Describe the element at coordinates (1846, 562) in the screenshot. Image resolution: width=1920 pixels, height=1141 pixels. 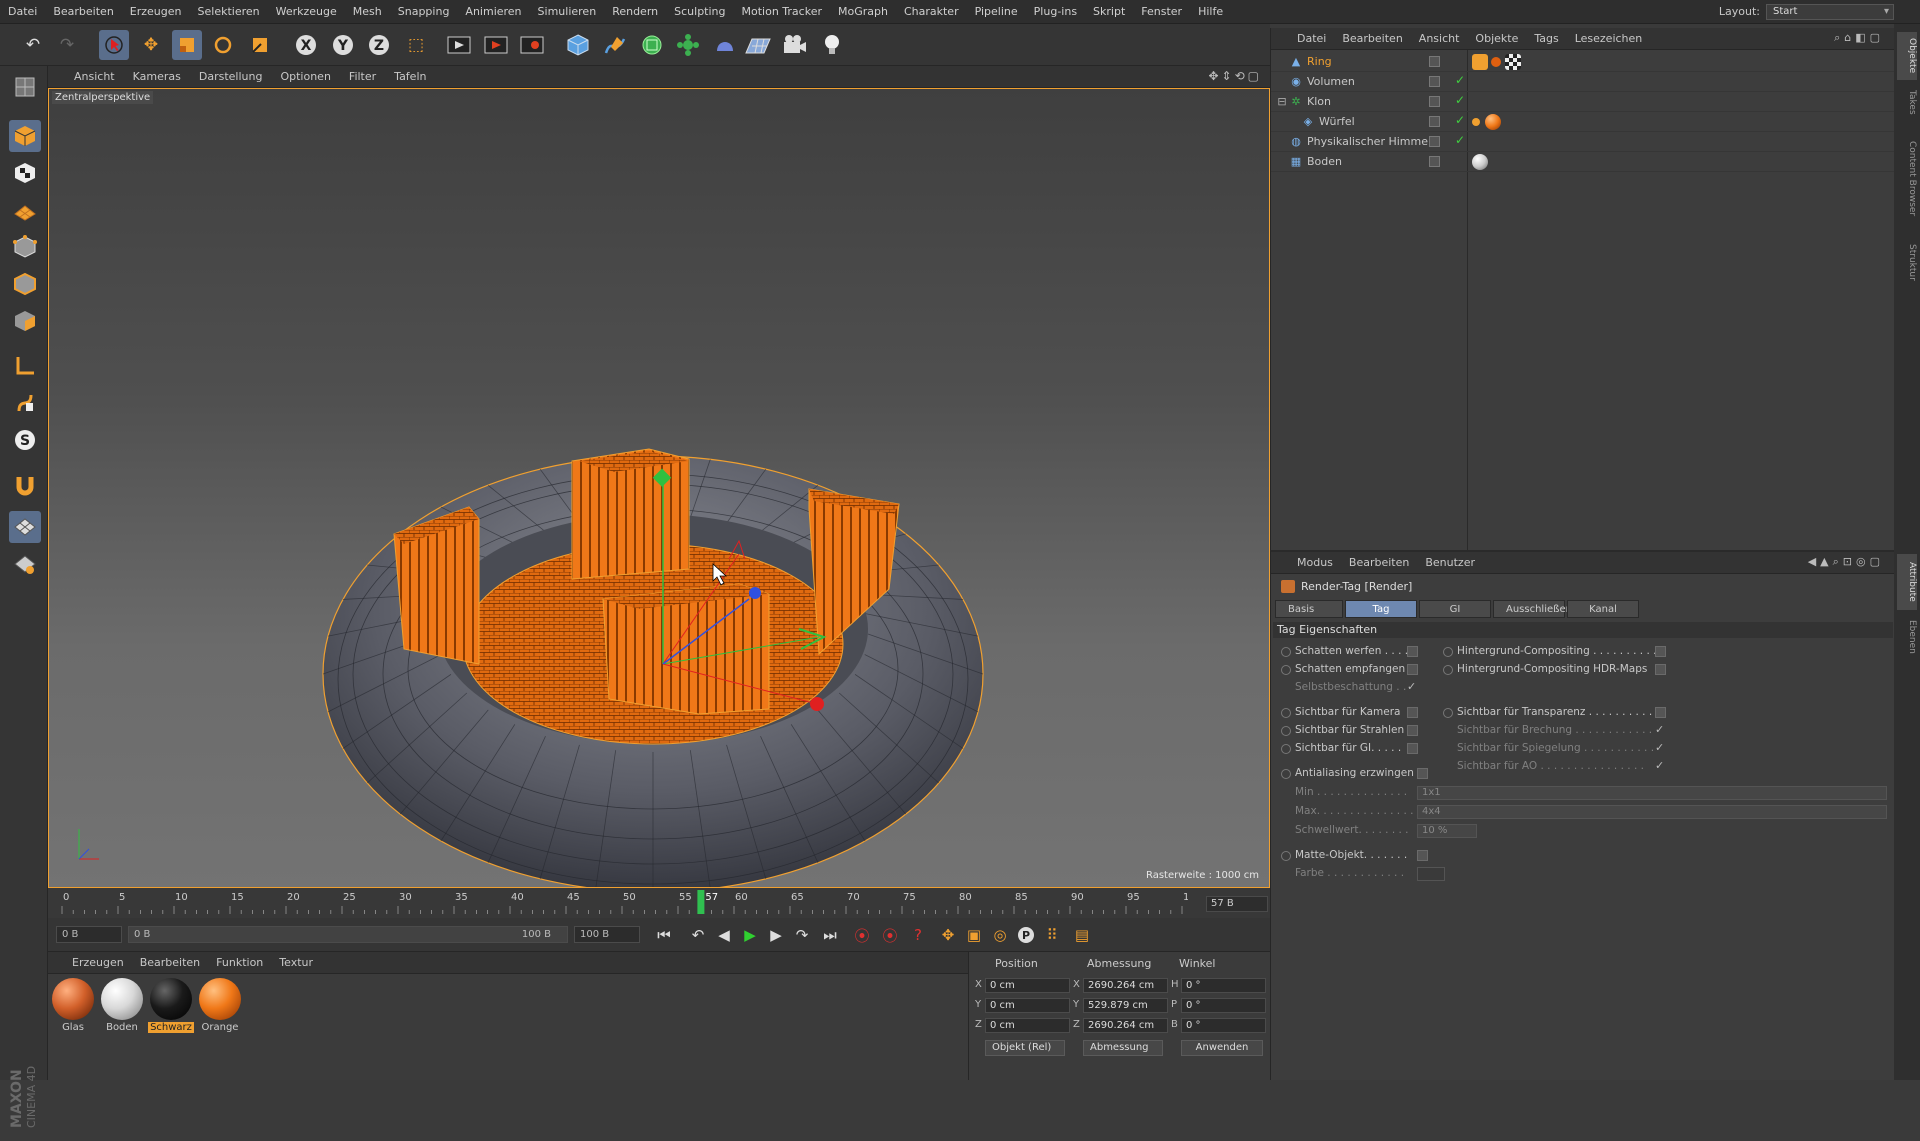
I see `attribute-navigation-icon: ◀▲⌕⊡◎▢` at that location.